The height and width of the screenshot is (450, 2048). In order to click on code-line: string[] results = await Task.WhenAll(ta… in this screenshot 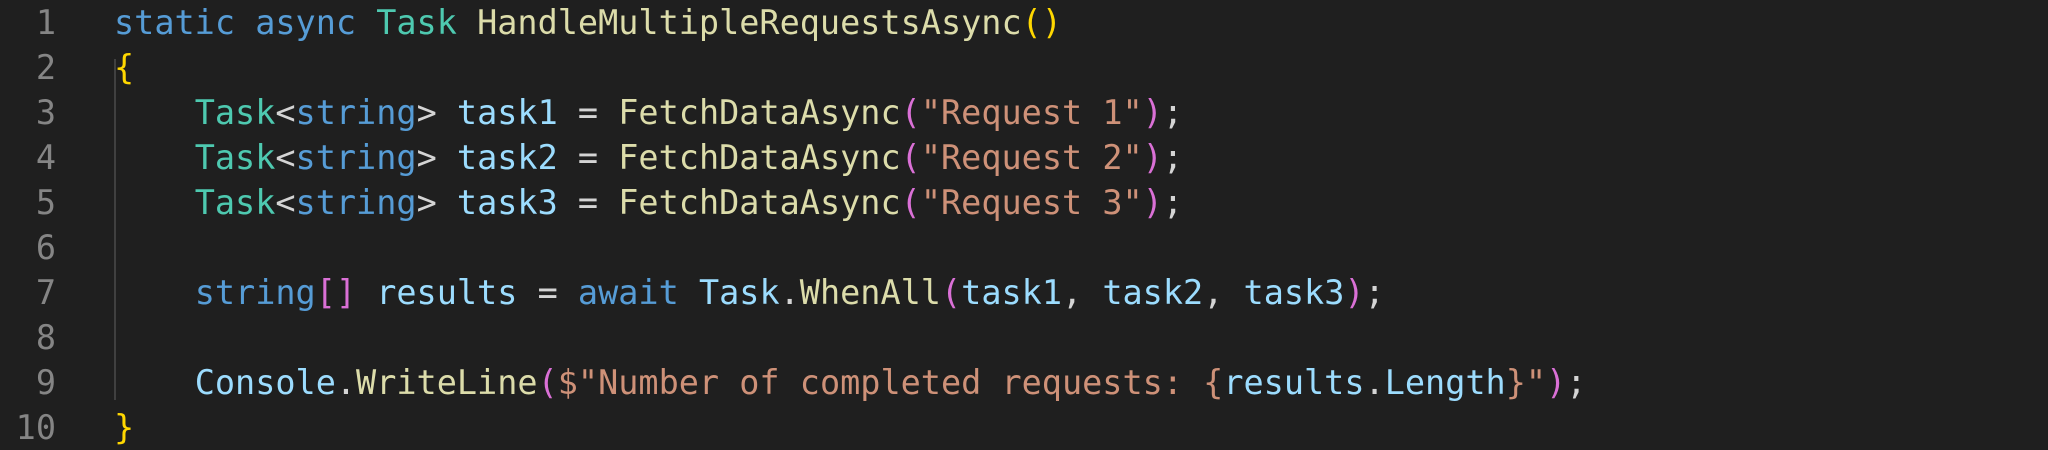, I will do `click(749, 292)`.